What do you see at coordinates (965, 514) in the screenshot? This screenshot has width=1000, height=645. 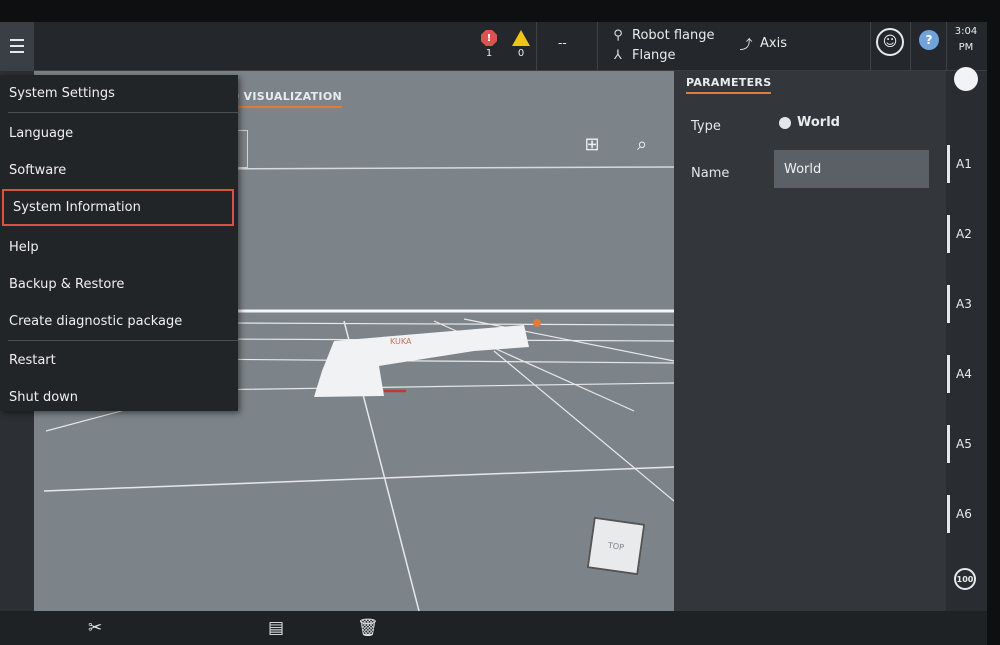 I see `axis-tab-a6: A6` at bounding box center [965, 514].